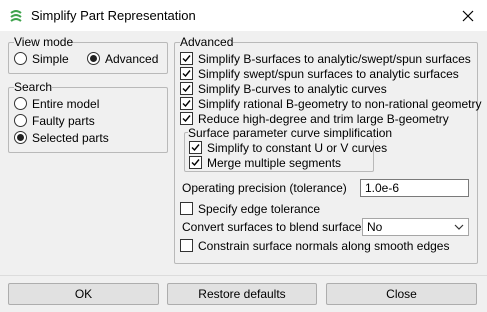 The width and height of the screenshot is (487, 312). What do you see at coordinates (186, 208) in the screenshot?
I see `specify-edge-tolerance-checkbox` at bounding box center [186, 208].